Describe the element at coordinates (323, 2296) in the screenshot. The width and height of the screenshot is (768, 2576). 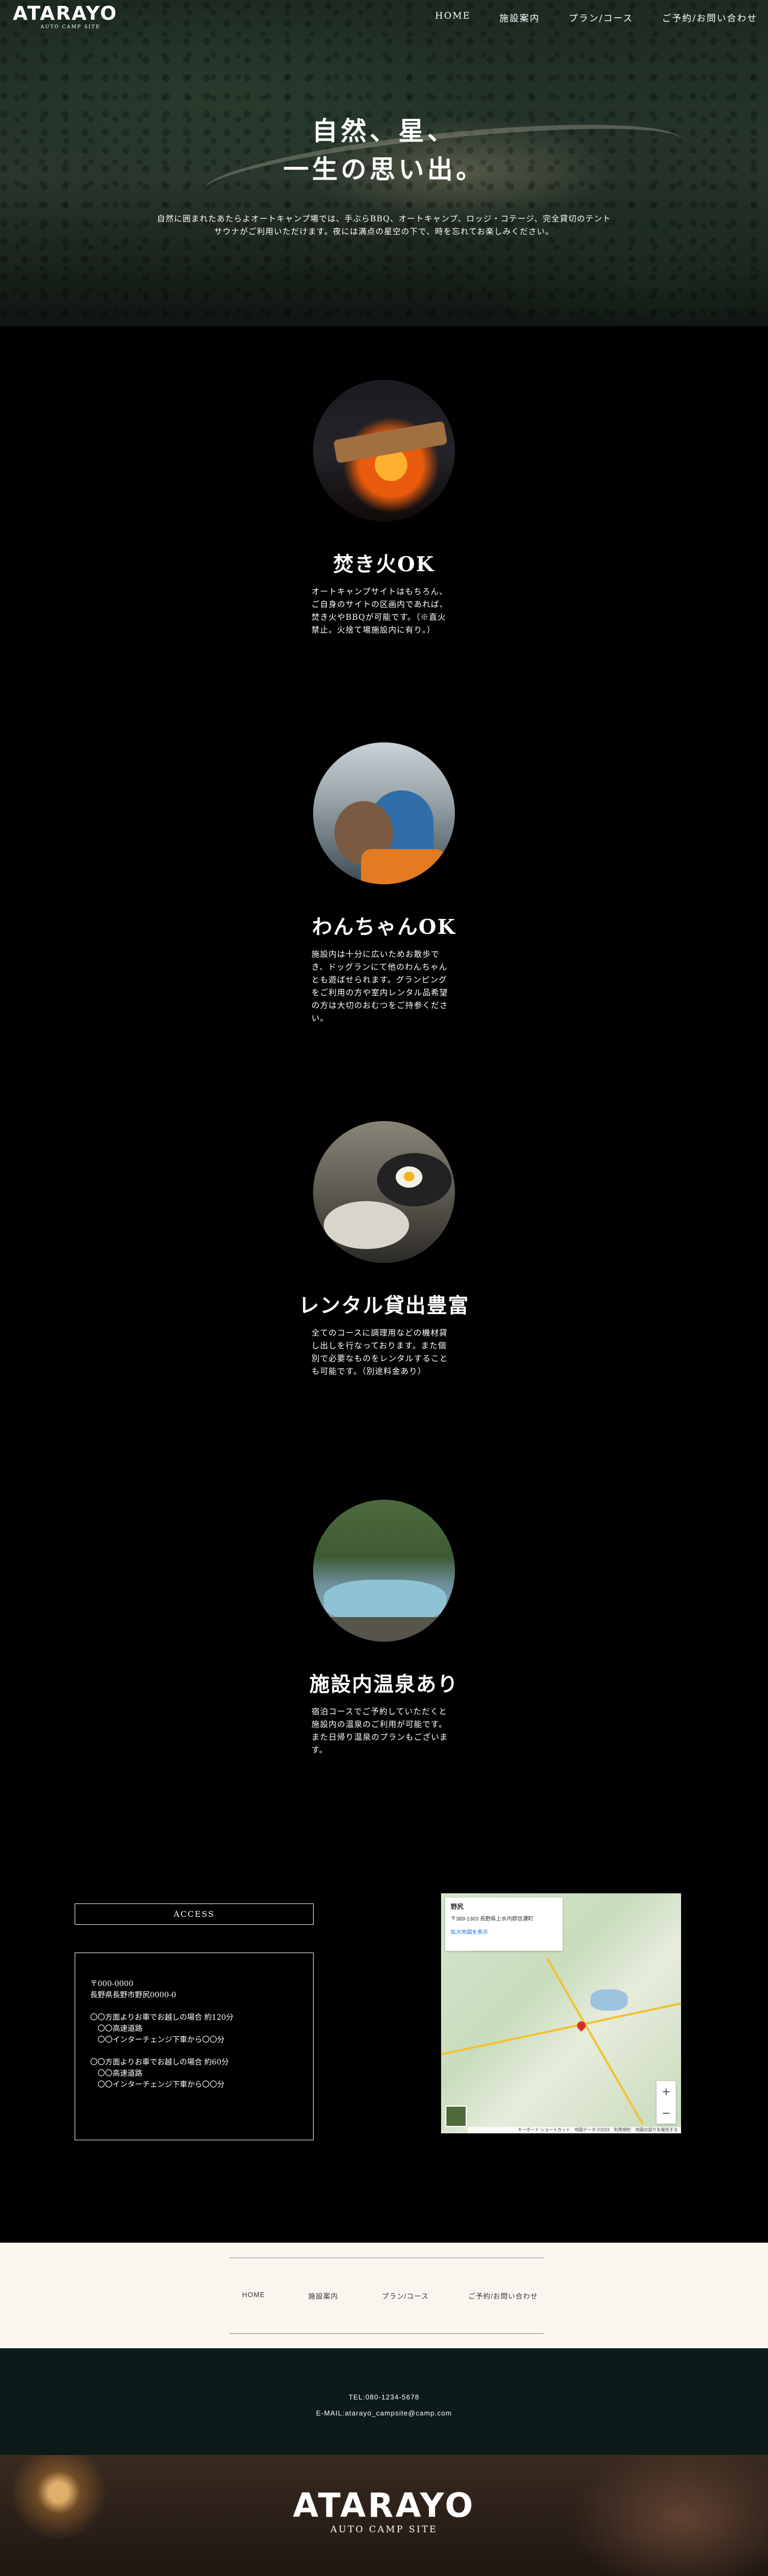
I see `footer-nav-facilities: 施設案内` at that location.